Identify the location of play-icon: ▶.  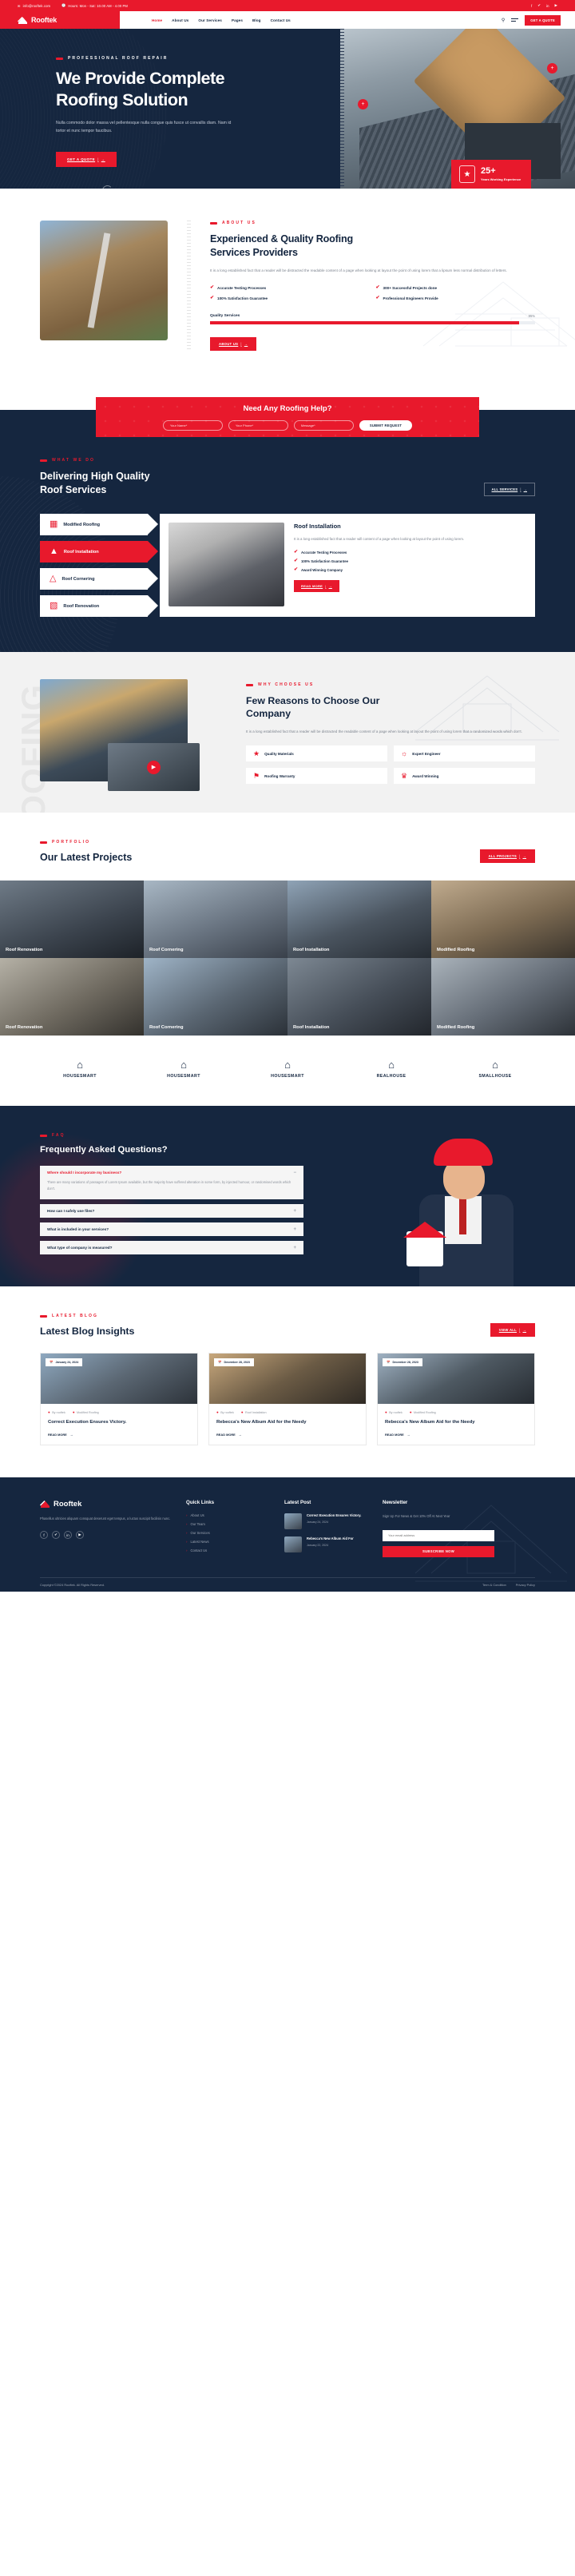
(154, 767).